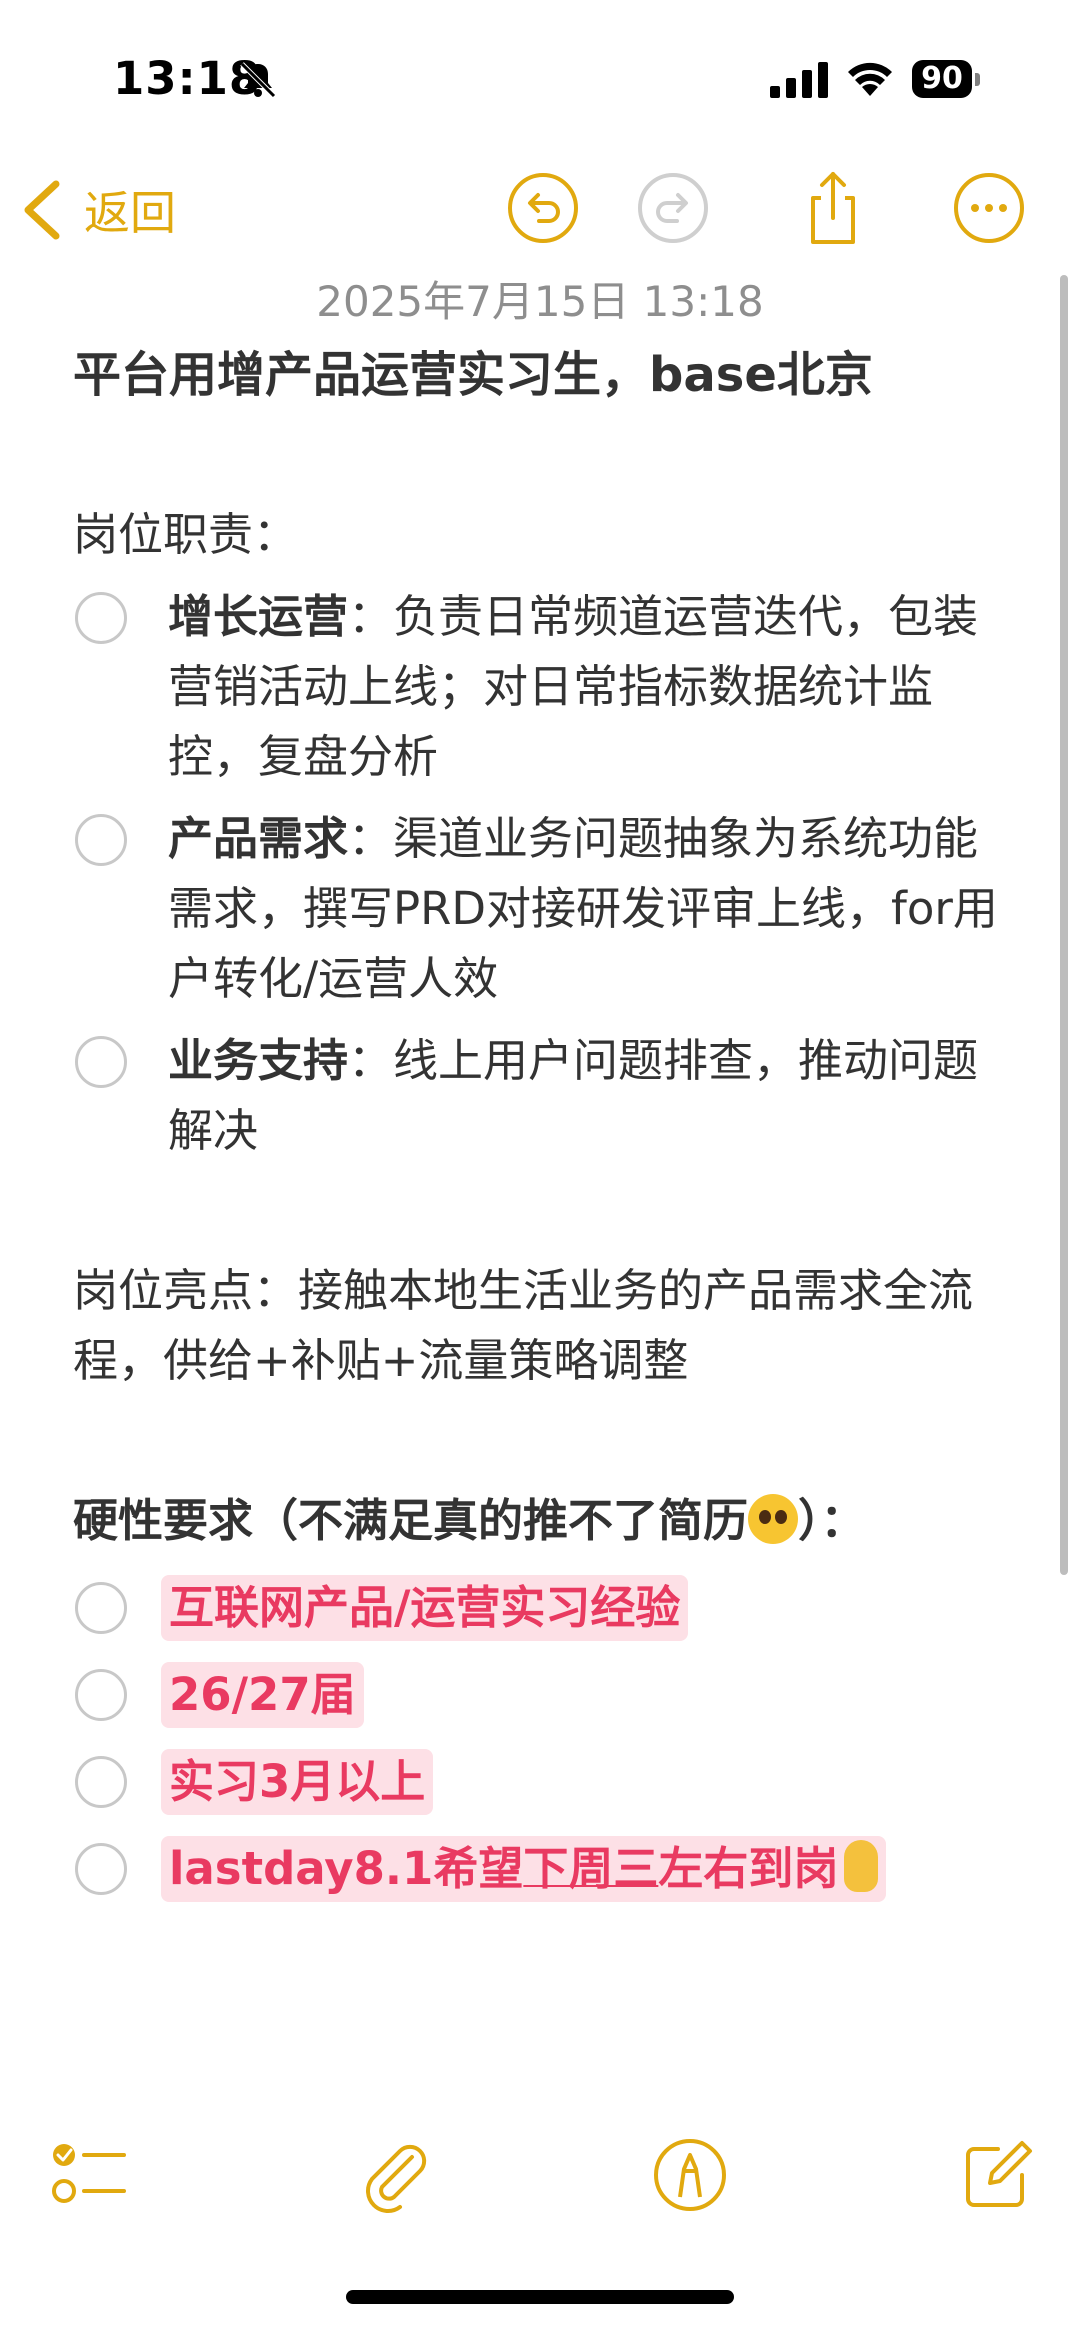 The height and width of the screenshot is (2341, 1080). Describe the element at coordinates (591, 1868) in the screenshot. I see `requirement-underlined: 下周三` at that location.